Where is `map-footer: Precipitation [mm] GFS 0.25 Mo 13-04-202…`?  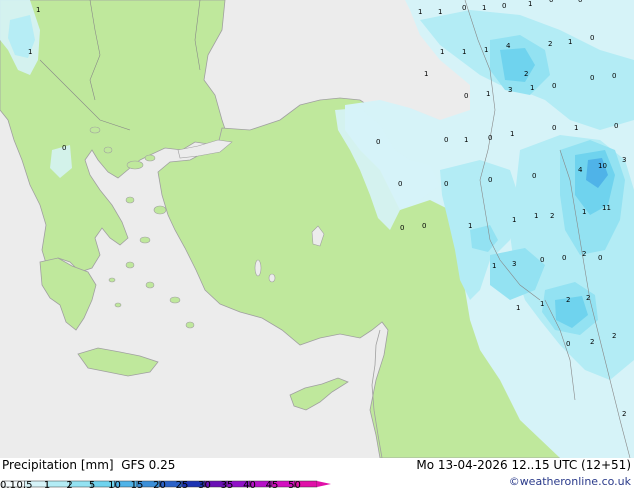 map-footer: Precipitation [mm] GFS 0.25 Mo 13-04-202… is located at coordinates (317, 475).